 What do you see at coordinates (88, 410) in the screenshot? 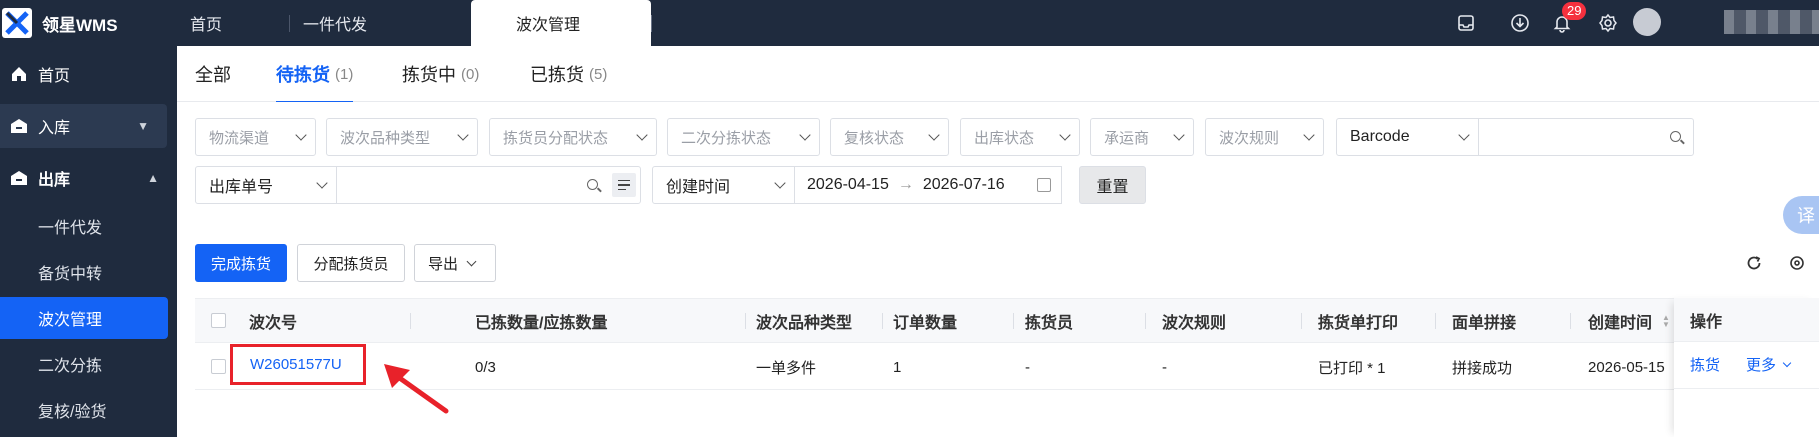
I see `sidebar-item-review: 复核/验货` at bounding box center [88, 410].